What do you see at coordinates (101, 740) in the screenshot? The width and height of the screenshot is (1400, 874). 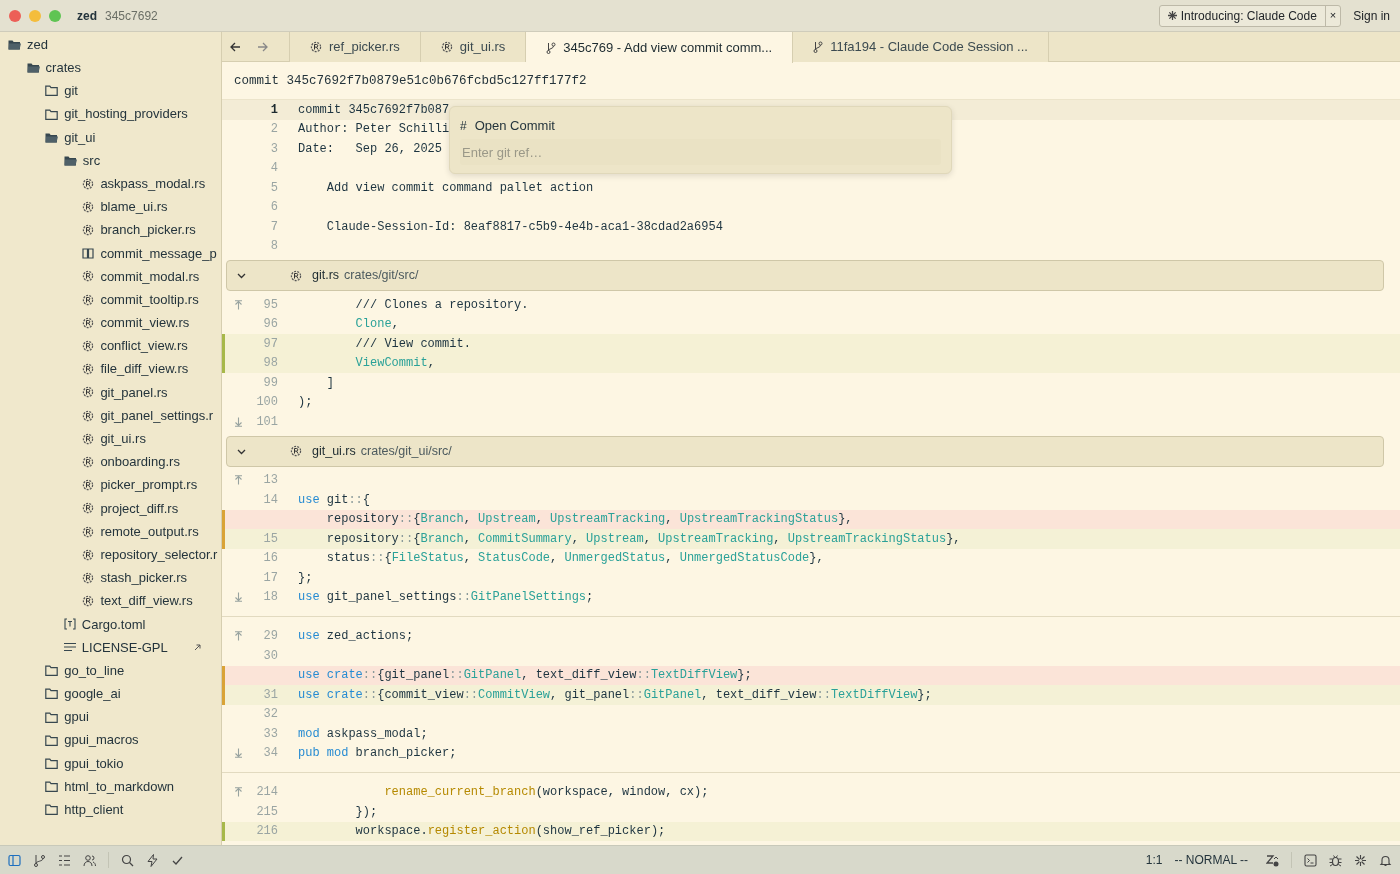 I see `folder-item: gpui_macros` at bounding box center [101, 740].